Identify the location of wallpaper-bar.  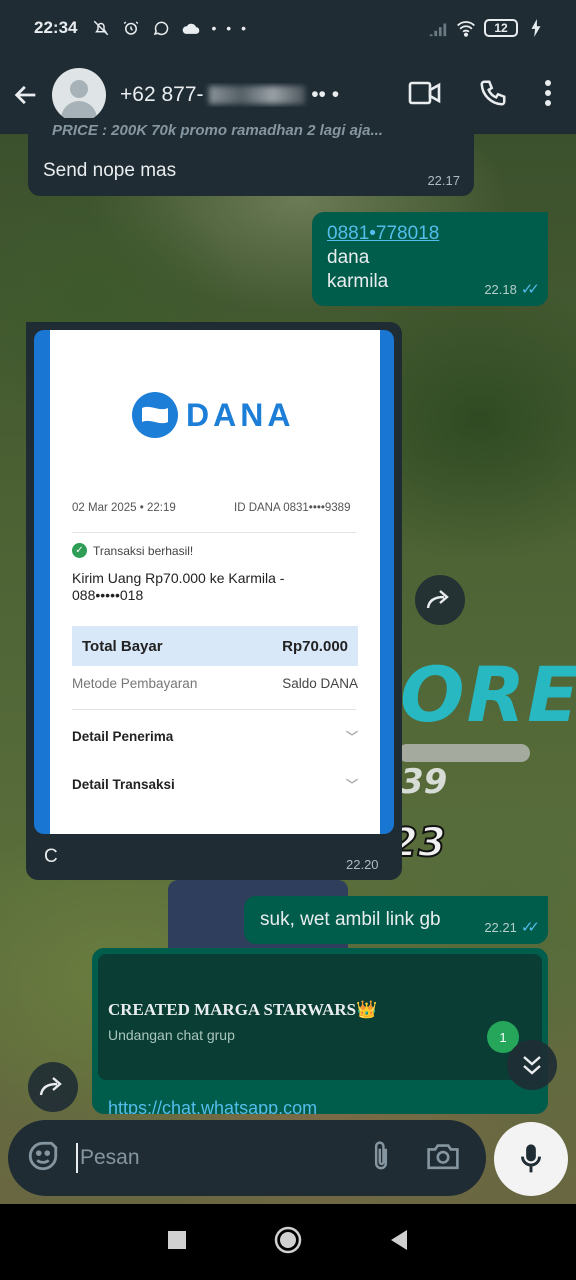
(464, 753).